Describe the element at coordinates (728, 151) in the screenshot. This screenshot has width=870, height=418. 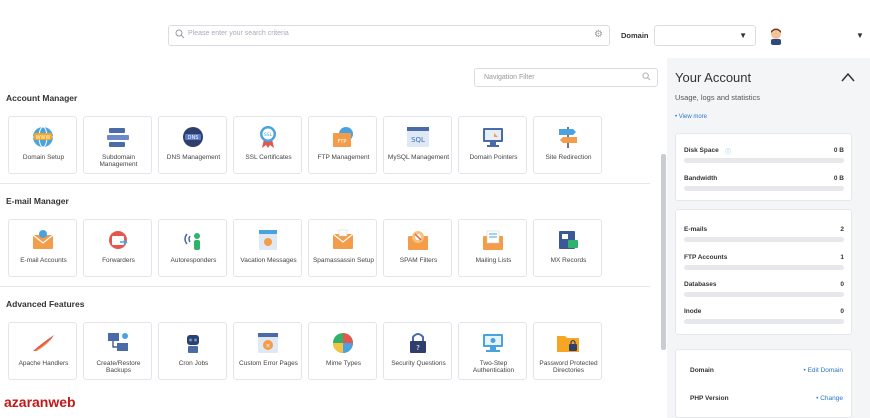
I see `info-icon: ⓘ` at that location.